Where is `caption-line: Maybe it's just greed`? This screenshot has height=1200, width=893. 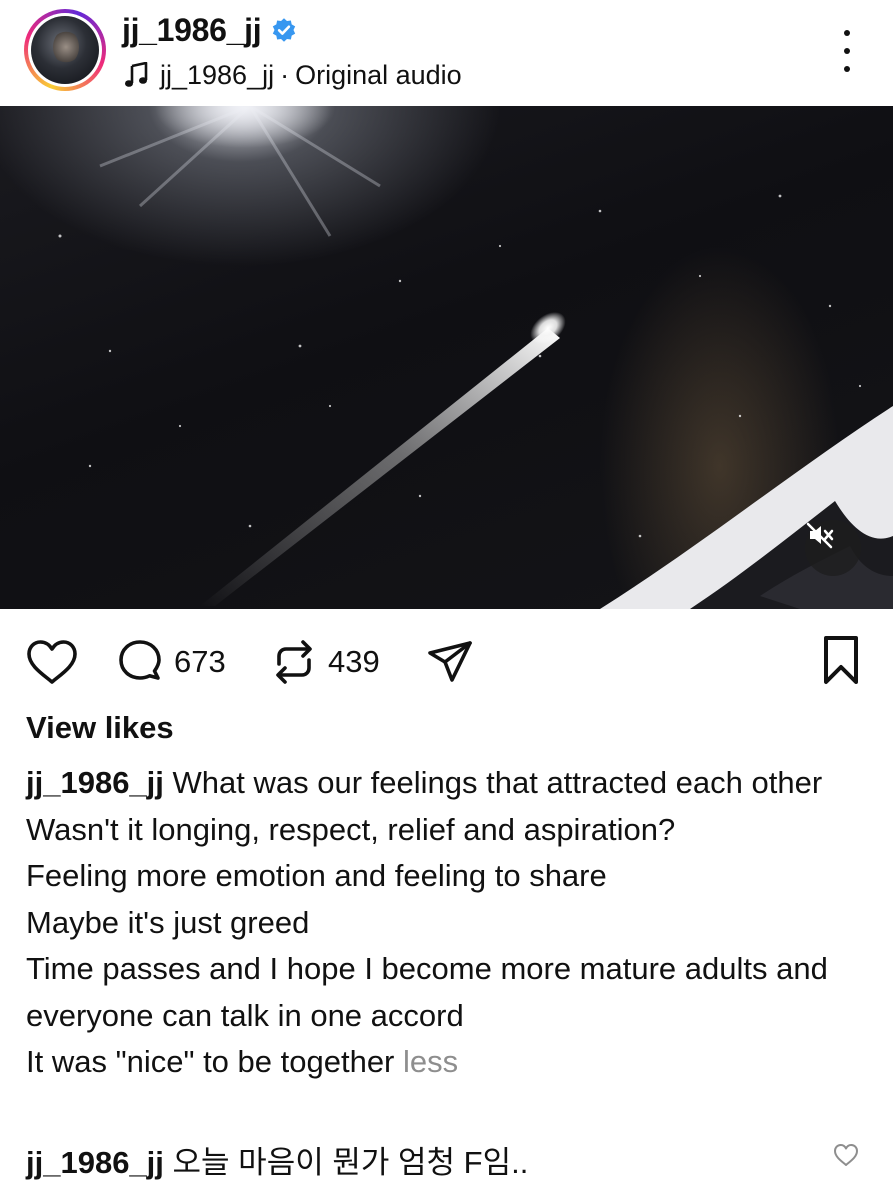 caption-line: Maybe it's just greed is located at coordinates (168, 922).